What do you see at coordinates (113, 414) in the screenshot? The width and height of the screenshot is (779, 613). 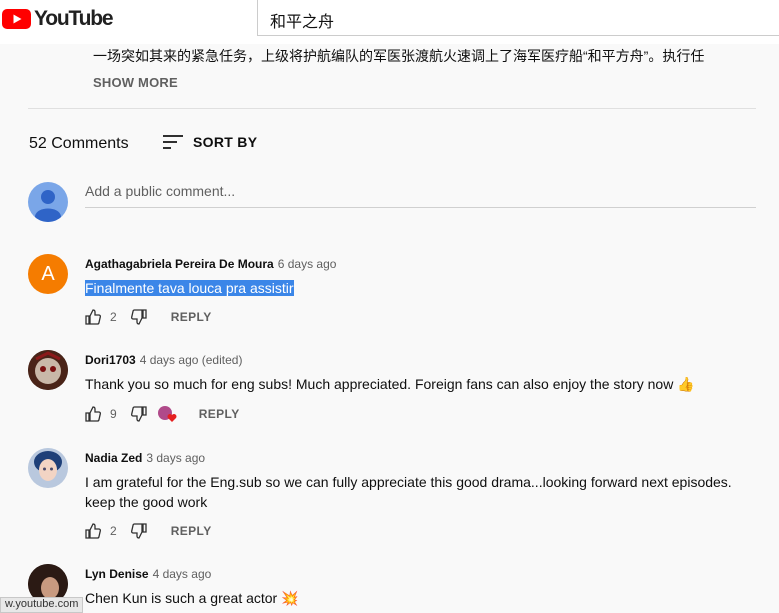 I see `like-count: 9` at bounding box center [113, 414].